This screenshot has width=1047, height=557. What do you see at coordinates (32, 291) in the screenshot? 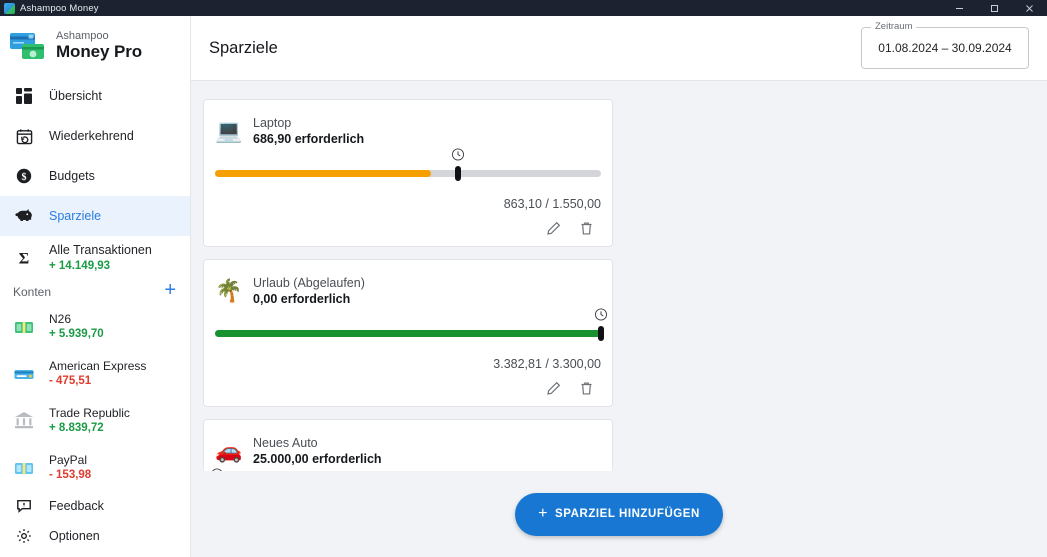
I see `accounts-section-title: Konten` at bounding box center [32, 291].